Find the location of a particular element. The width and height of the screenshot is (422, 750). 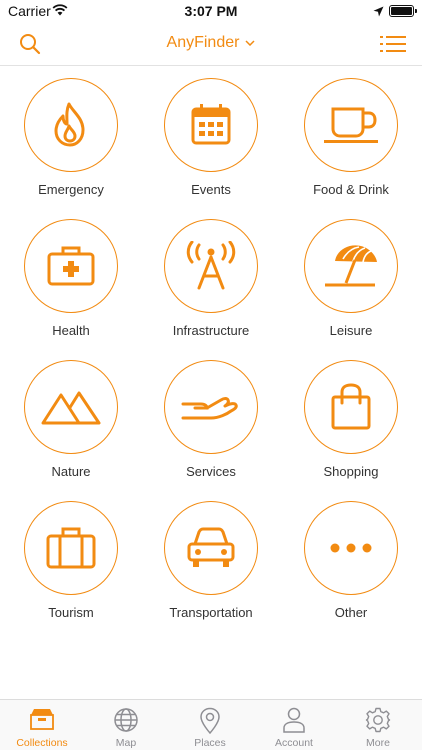

category-label: Other is located at coordinates (351, 612).